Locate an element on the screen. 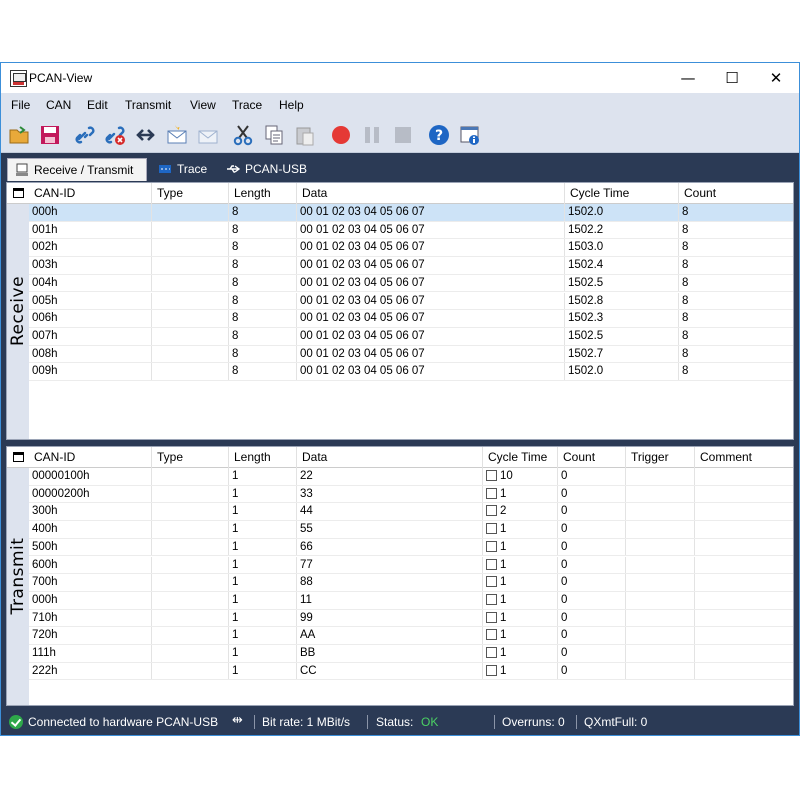 This screenshot has width=800, height=800. table-row: 007h 8 00 01 02 03 04 05 06 07 1502.5 8 is located at coordinates (411, 336).